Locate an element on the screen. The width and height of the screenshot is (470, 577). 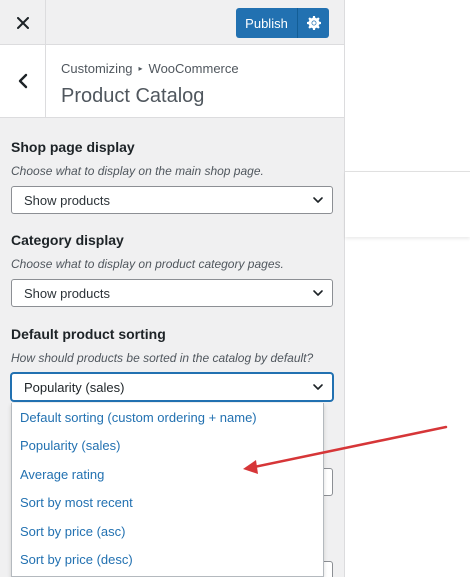
category-display-value: Show products is located at coordinates (67, 293).